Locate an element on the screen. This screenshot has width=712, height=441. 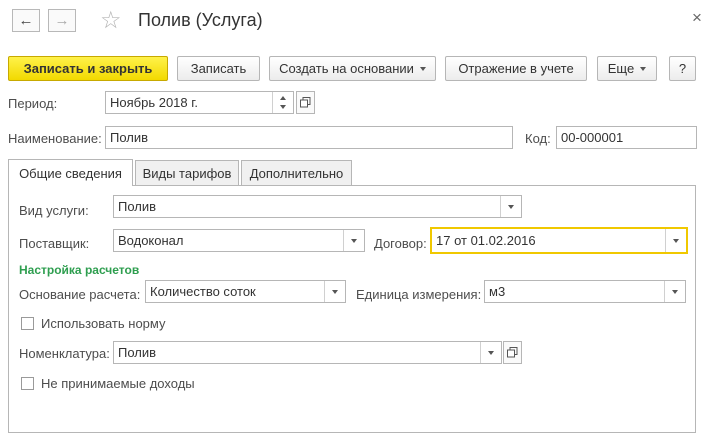
nomenclature-select: Полив is located at coordinates (307, 352).